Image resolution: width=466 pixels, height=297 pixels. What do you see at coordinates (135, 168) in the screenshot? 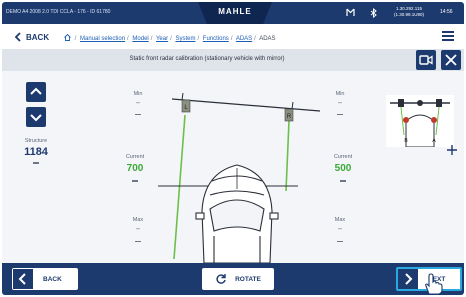
I see `left-current-value: 700` at bounding box center [135, 168].